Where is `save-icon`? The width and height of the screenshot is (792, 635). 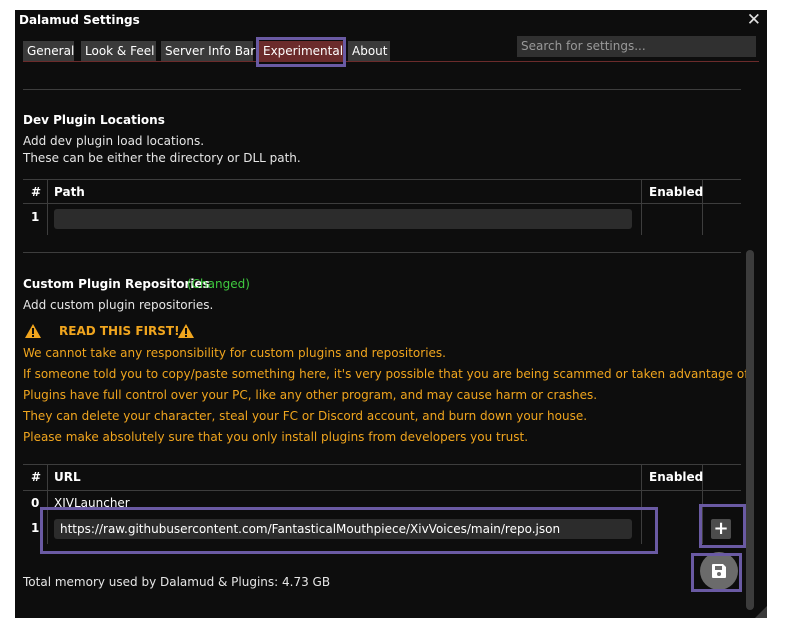 save-icon is located at coordinates (719, 571).